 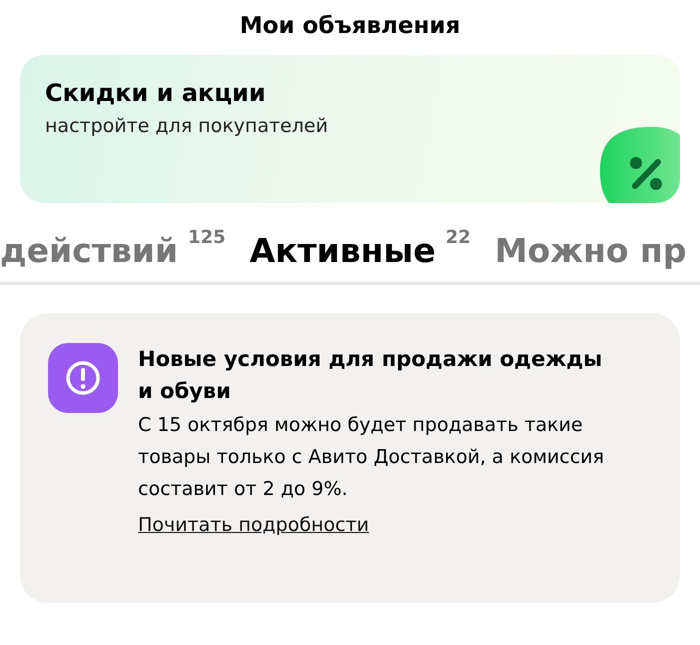 What do you see at coordinates (458, 237) in the screenshot?
I see `tab-count: 22` at bounding box center [458, 237].